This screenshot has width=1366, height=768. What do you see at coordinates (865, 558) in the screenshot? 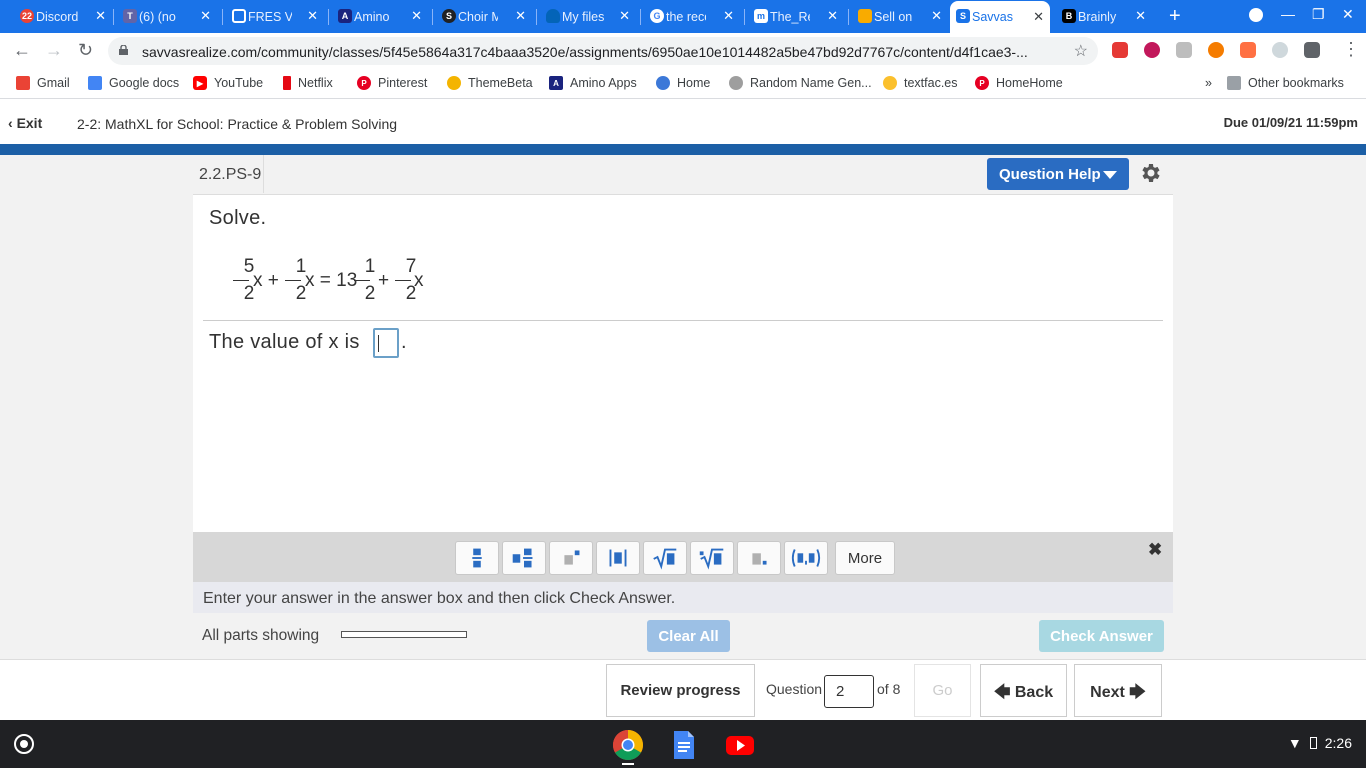
I see `more-button: More` at bounding box center [865, 558].